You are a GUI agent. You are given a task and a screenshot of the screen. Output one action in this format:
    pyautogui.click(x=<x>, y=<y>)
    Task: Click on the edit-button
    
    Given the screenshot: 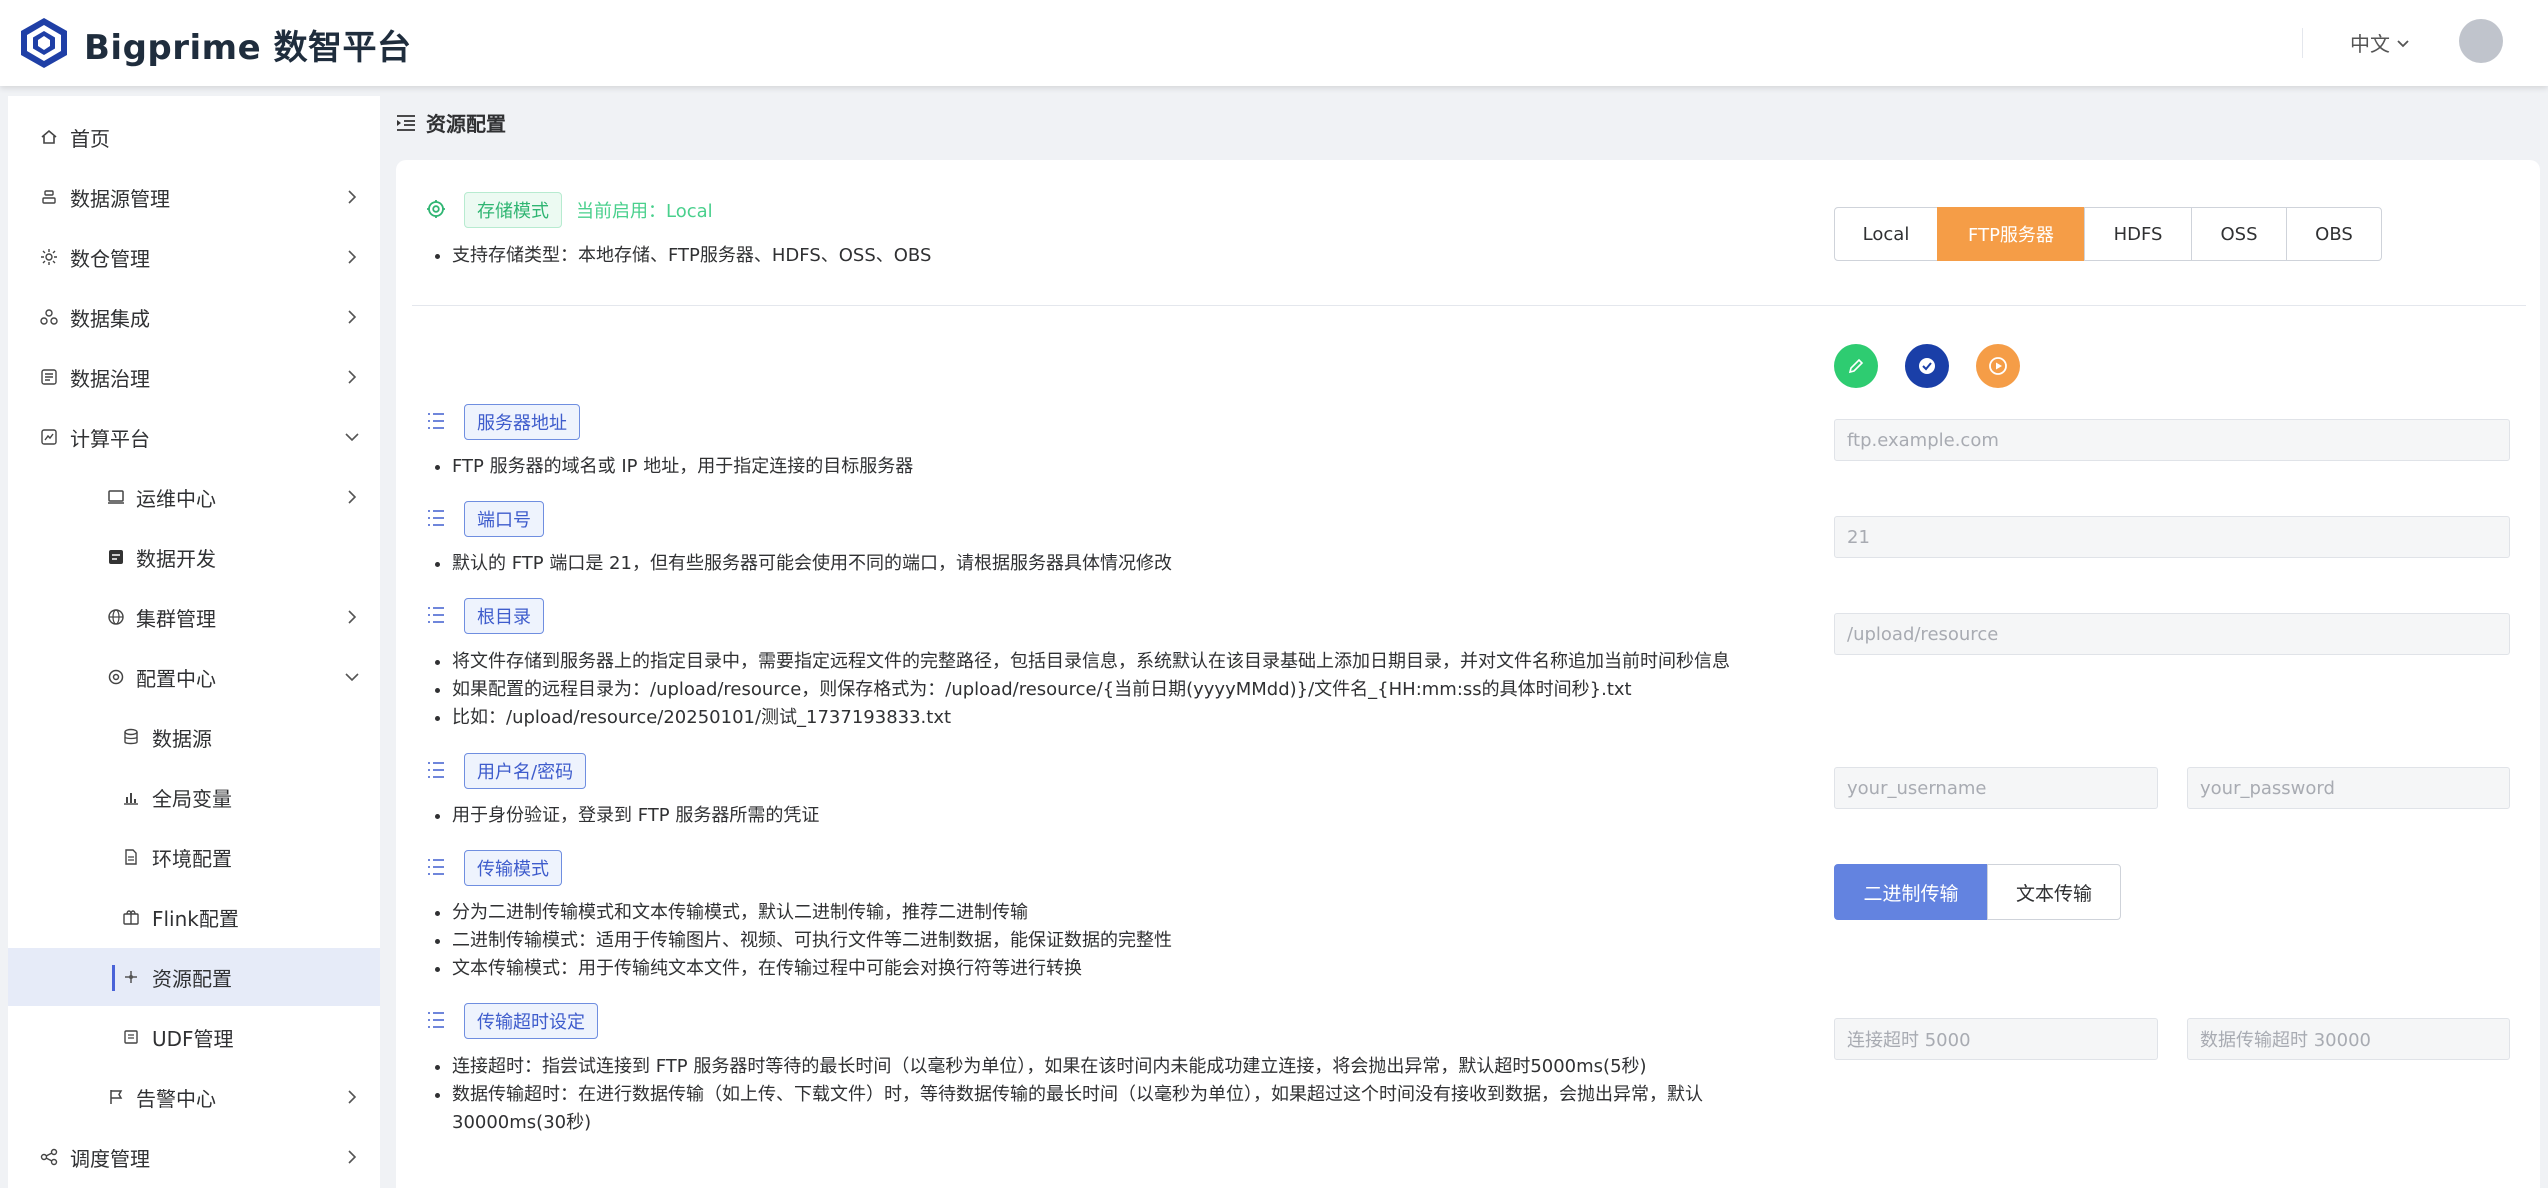 What is the action you would take?
    pyautogui.click(x=1856, y=366)
    